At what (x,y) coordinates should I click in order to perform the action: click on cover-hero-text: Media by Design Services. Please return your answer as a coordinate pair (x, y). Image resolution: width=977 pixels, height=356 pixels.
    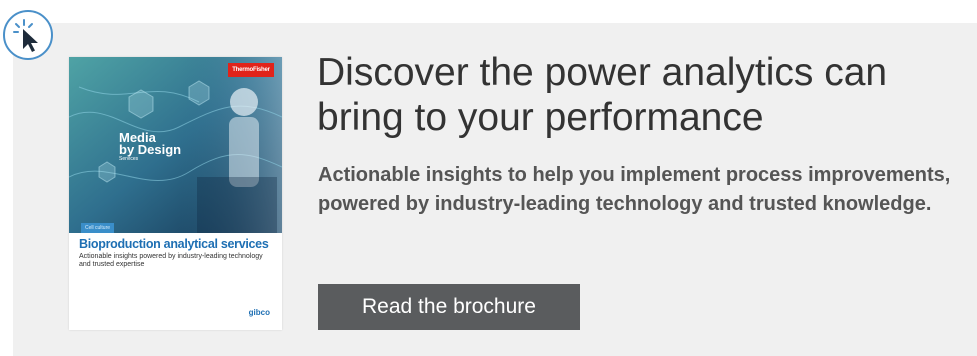
    Looking at the image, I should click on (150, 147).